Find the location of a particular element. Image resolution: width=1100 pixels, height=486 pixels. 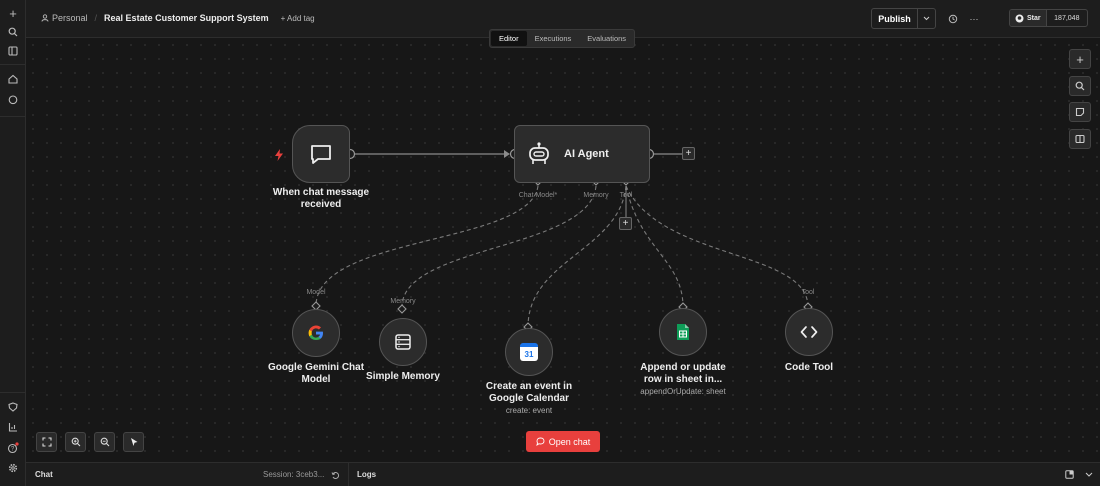

calendar-label-line1: Create an event in is located at coordinates (529, 386).